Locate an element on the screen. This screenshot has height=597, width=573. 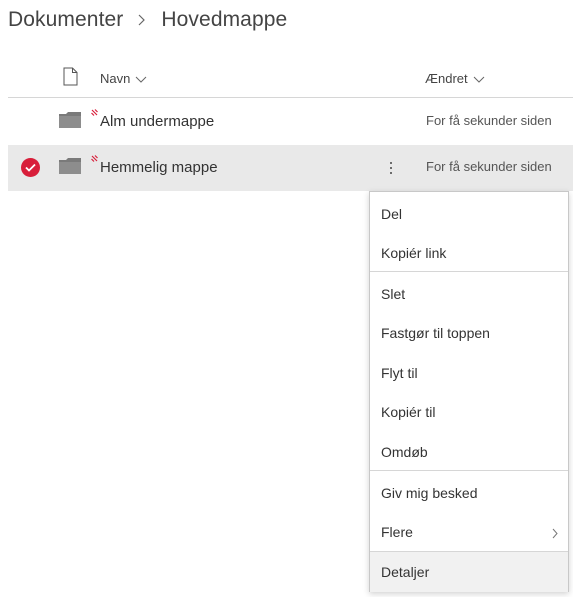
menu-item-label: Fastgør til toppen is located at coordinates (435, 333).